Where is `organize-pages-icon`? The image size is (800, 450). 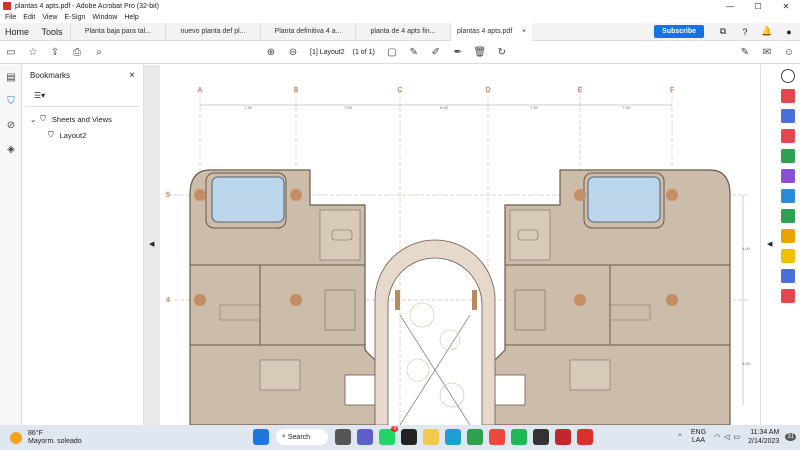 organize-pages-icon is located at coordinates (788, 156).